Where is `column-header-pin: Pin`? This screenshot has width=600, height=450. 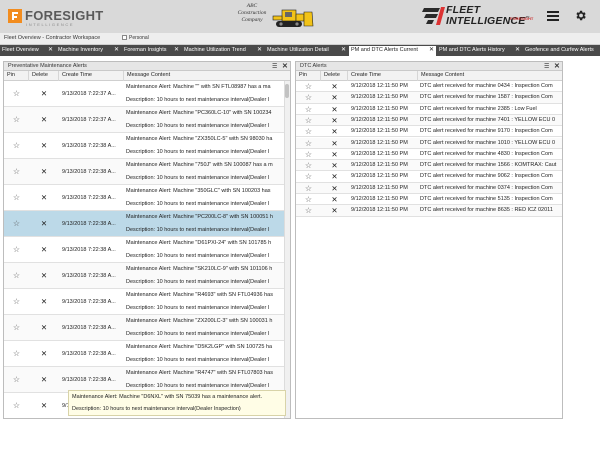 column-header-pin: Pin is located at coordinates (16, 76).